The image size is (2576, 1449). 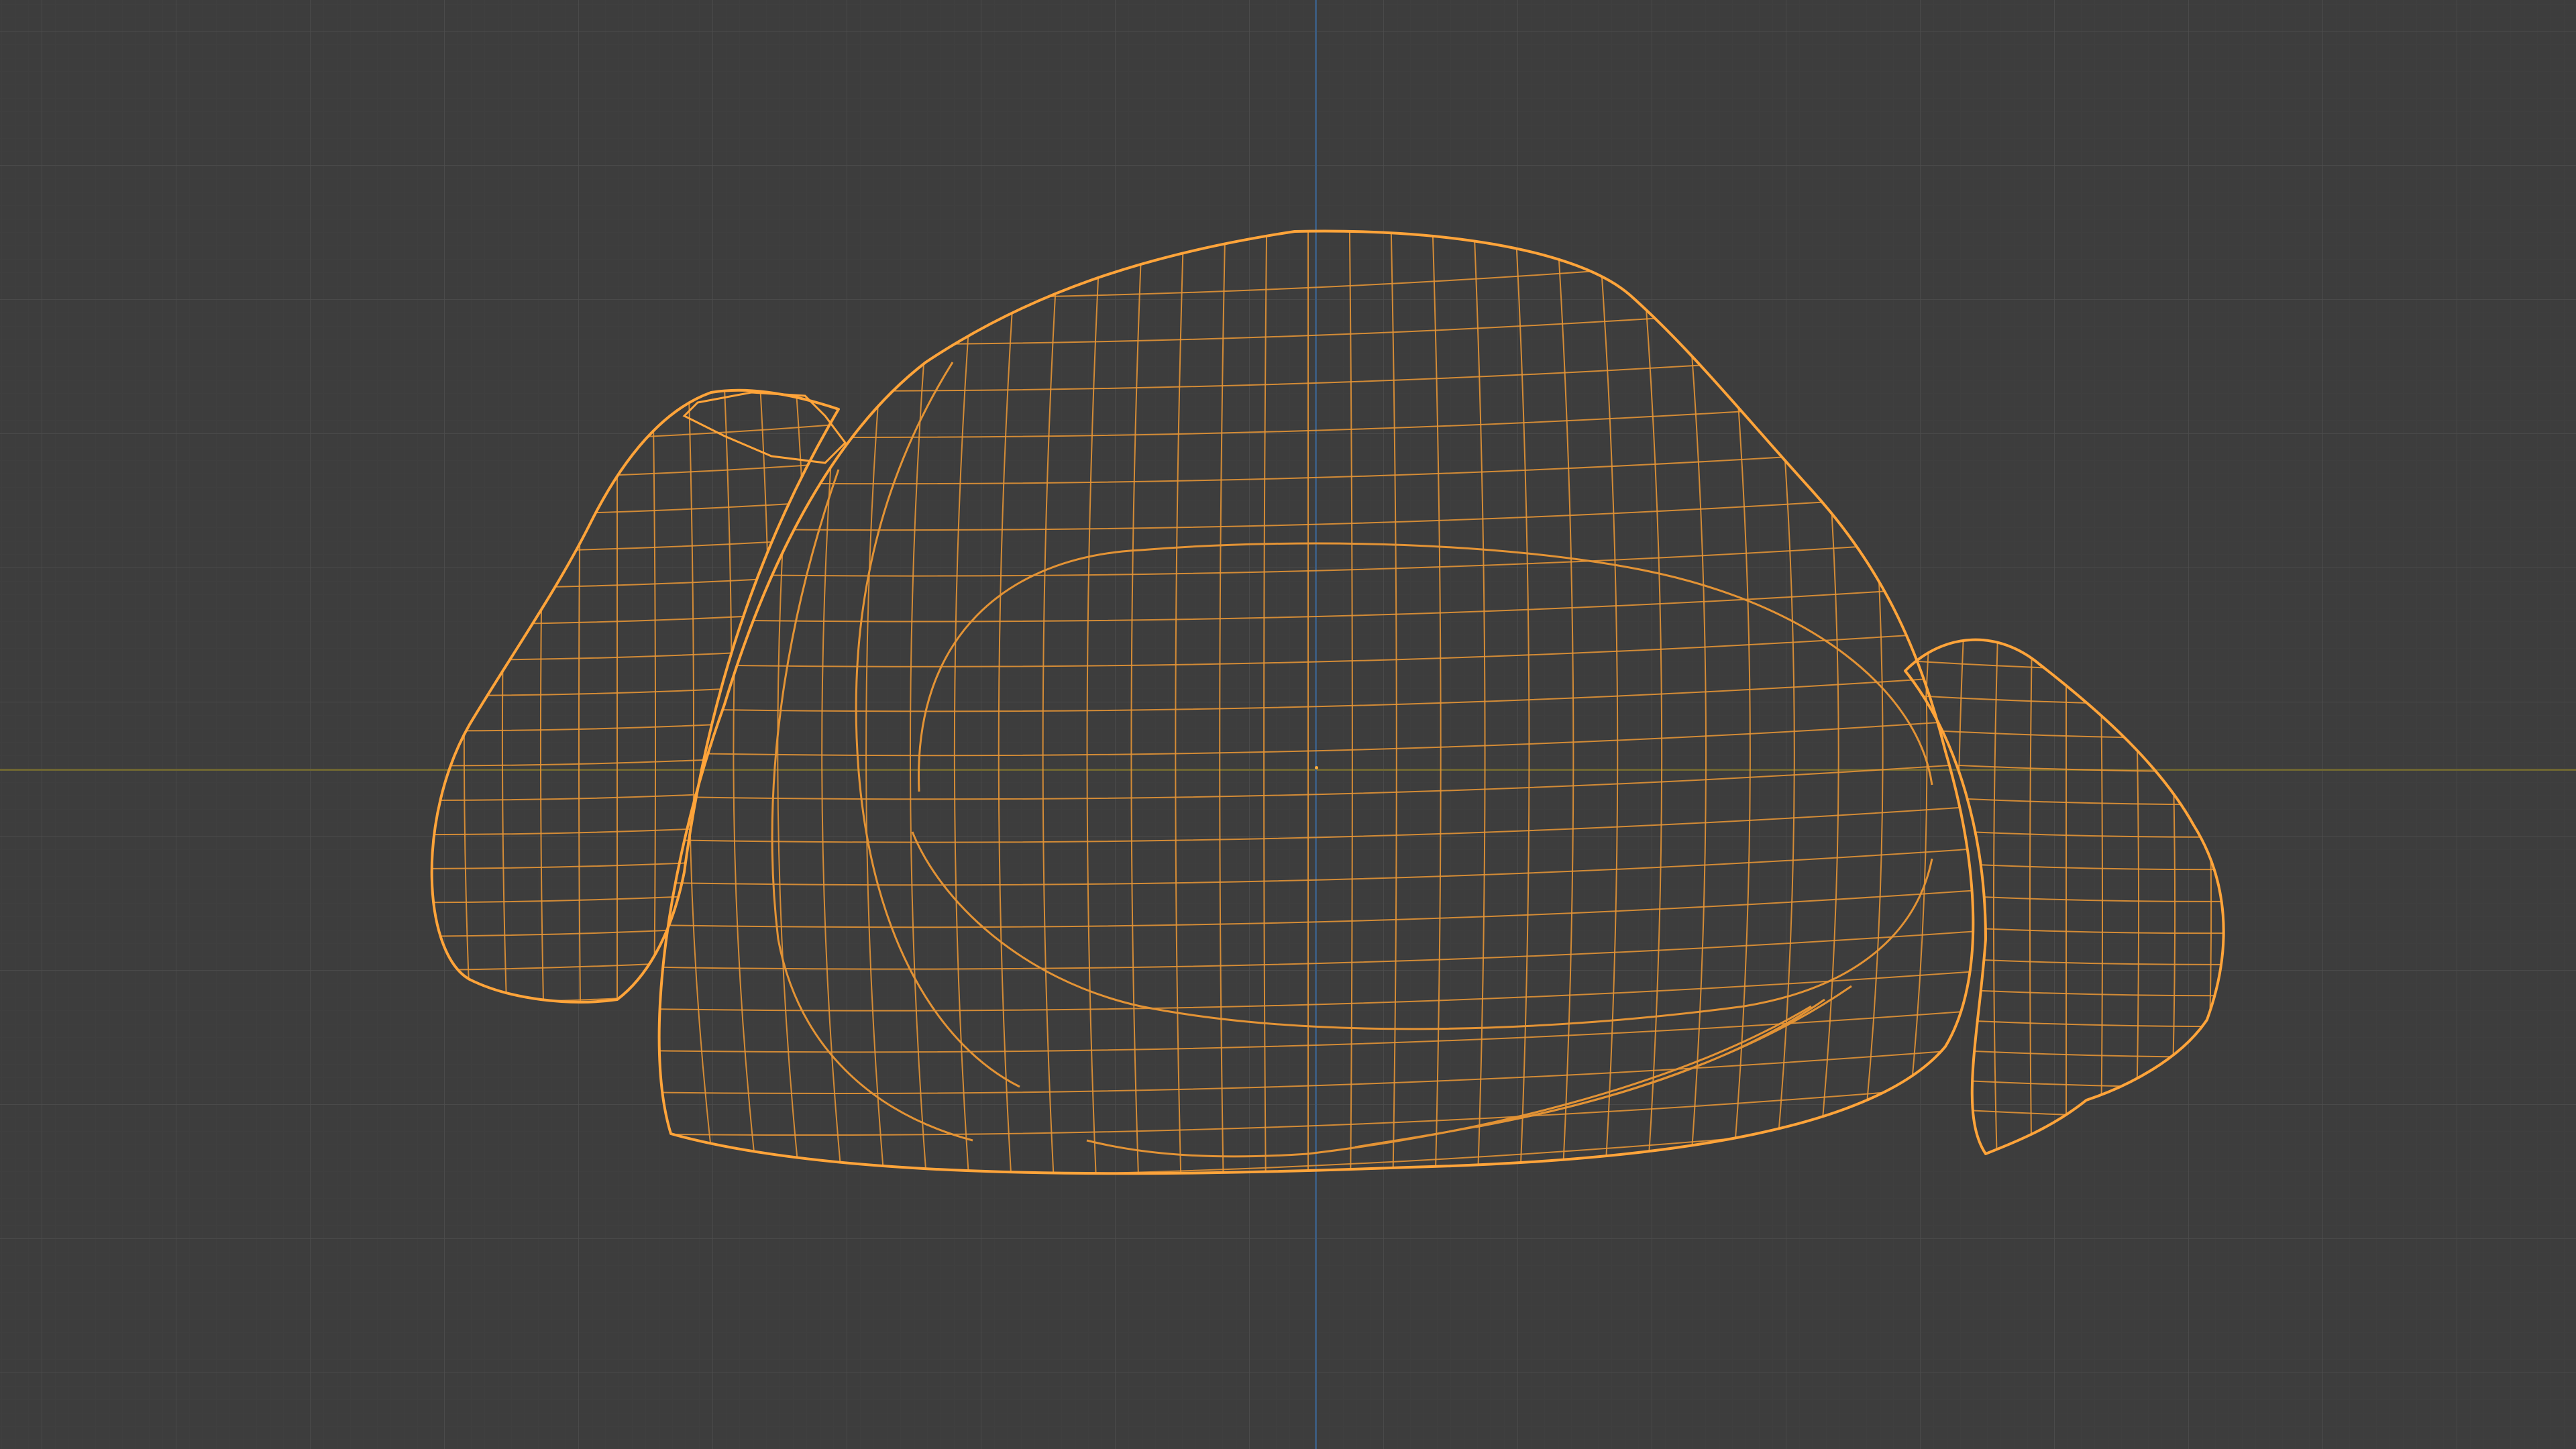 I want to click on right-ear-wireframe, so click(x=2064, y=896).